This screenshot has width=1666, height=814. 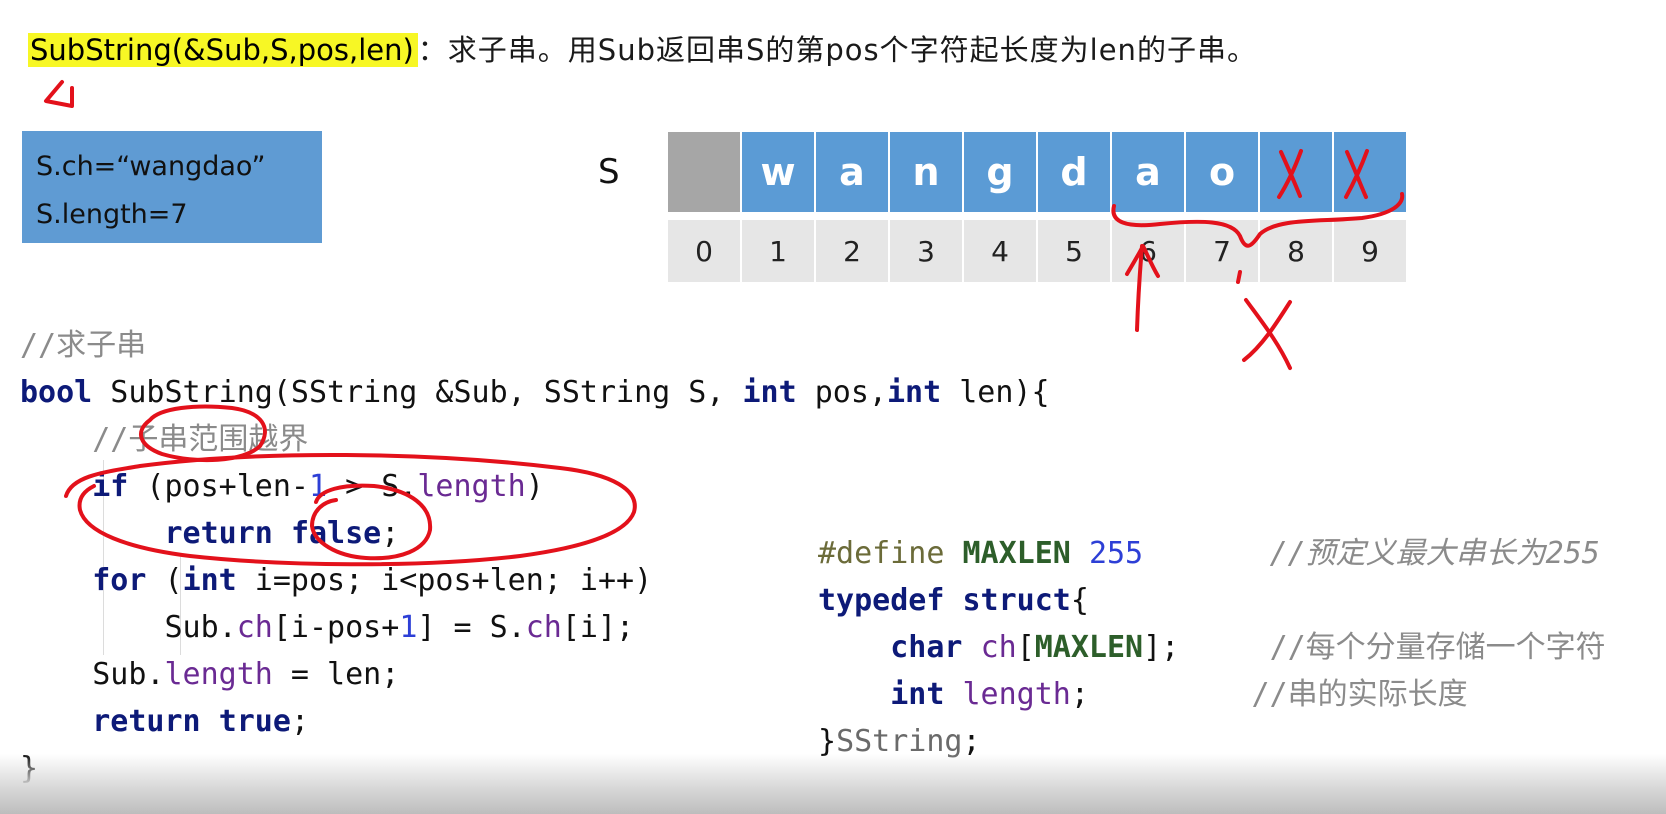 I want to click on code-text: pos,, so click(x=841, y=392).